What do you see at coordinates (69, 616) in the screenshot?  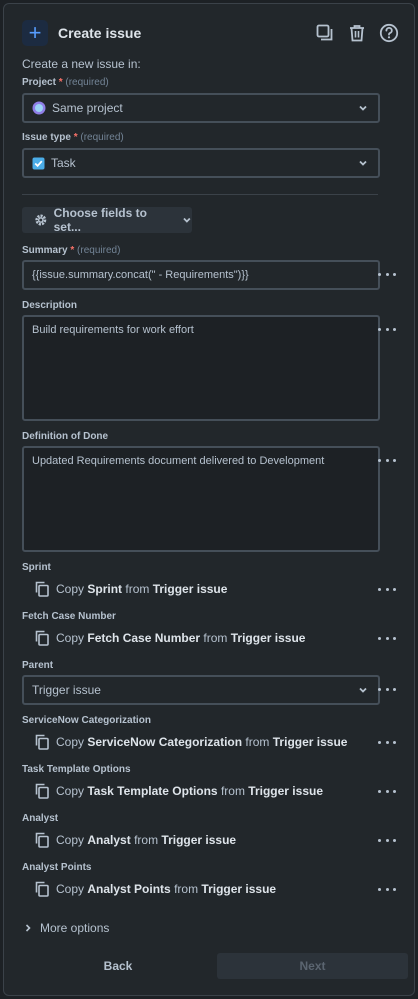 I see `fetch-case-number-label: Fetch Case Number` at bounding box center [69, 616].